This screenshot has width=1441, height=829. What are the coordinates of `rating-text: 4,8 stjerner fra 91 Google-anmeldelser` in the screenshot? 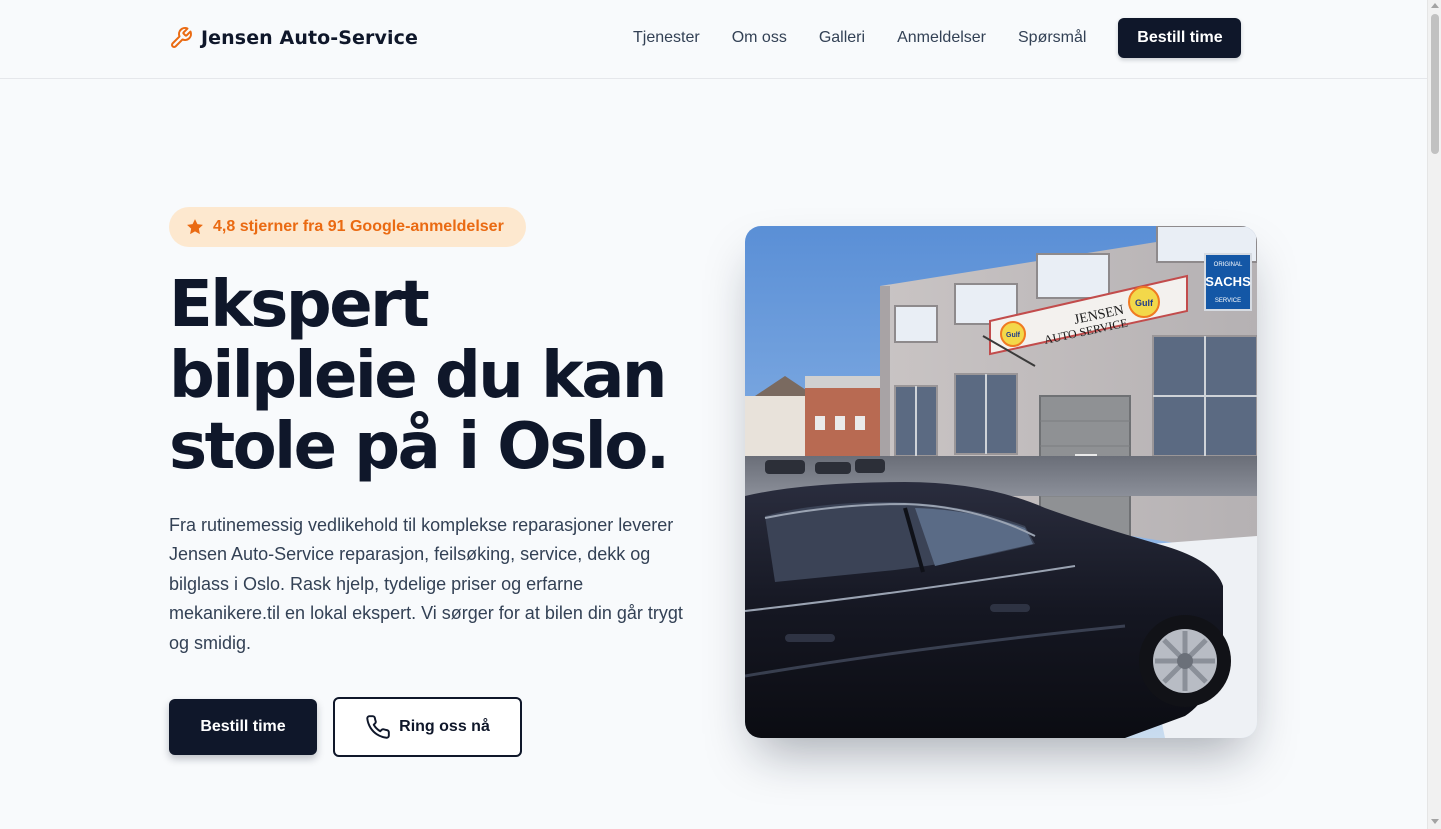 It's located at (358, 226).